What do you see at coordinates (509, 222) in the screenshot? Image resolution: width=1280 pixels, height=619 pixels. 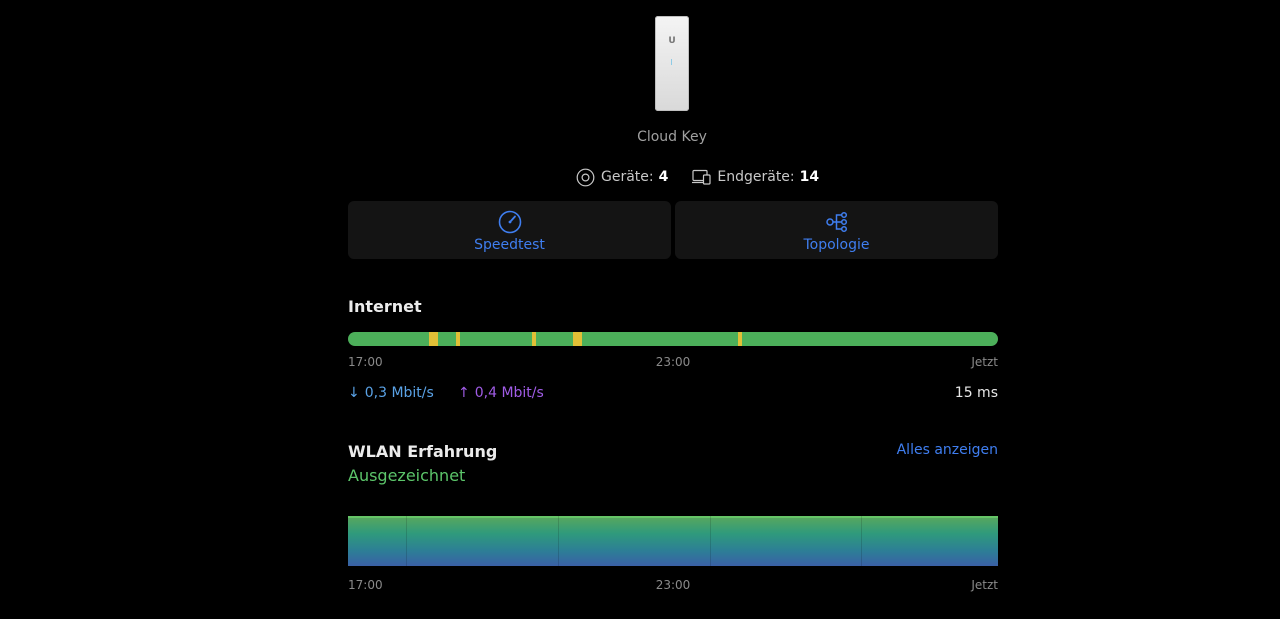 I see `speedometer-icon` at bounding box center [509, 222].